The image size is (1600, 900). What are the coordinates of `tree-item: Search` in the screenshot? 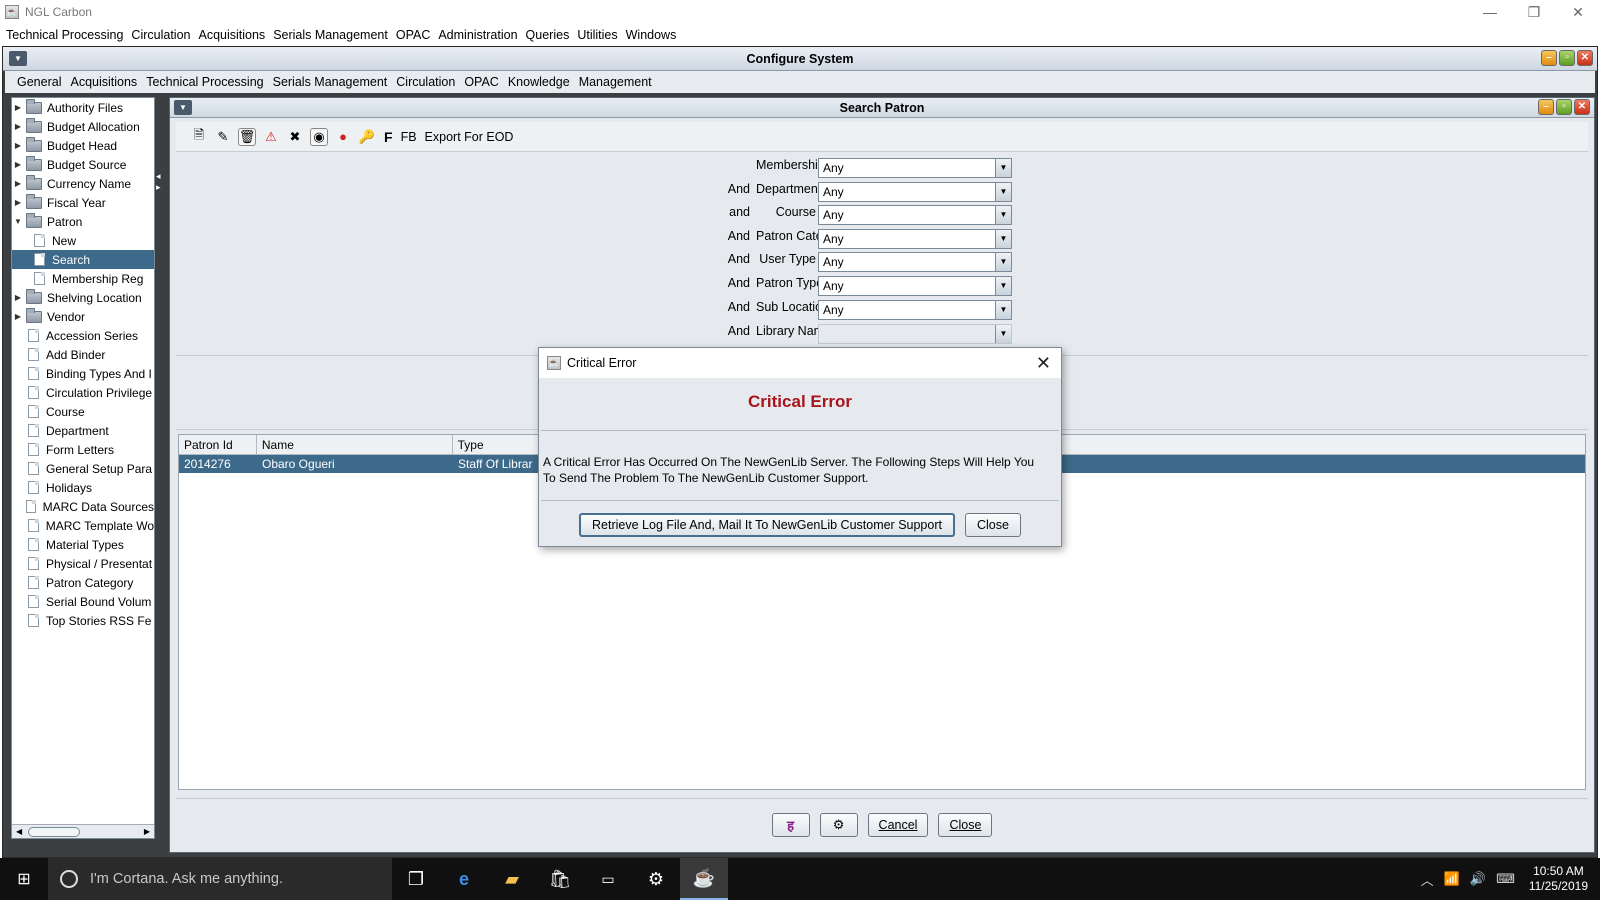 It's located at (83, 259).